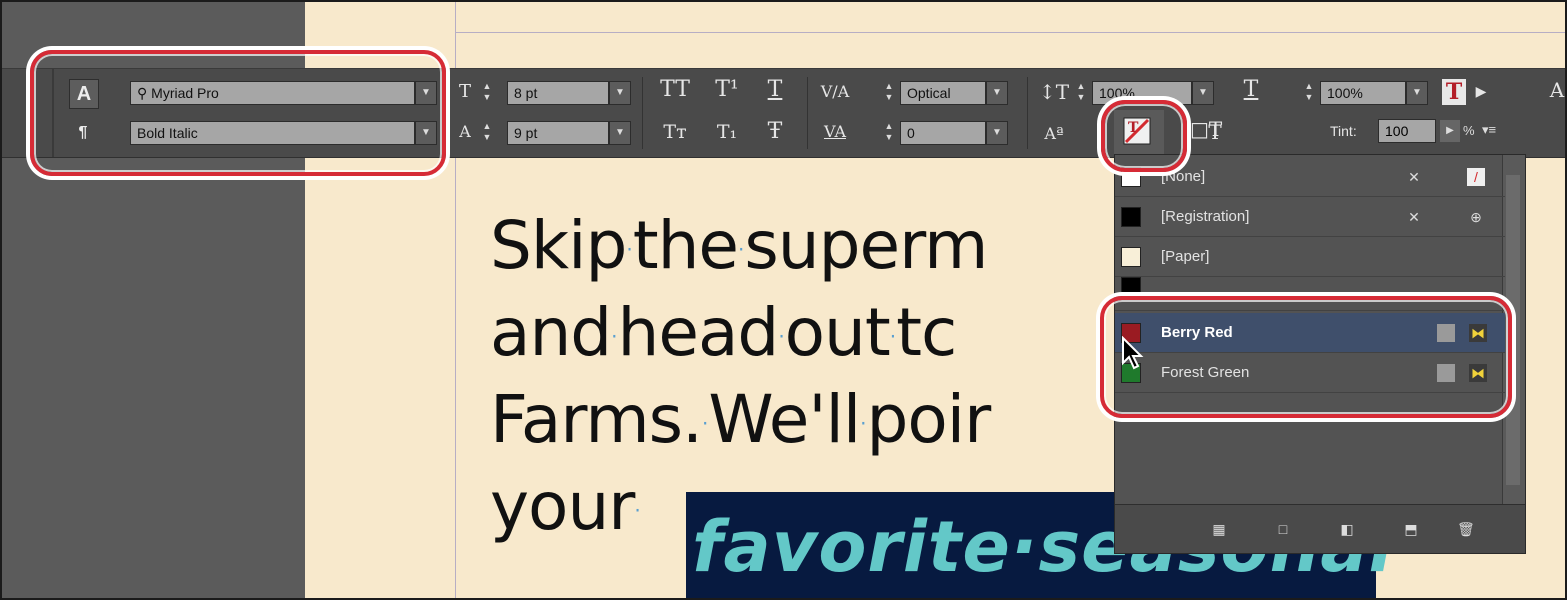 This screenshot has height=600, width=1567. I want to click on superscript-button: T¹, so click(727, 90).